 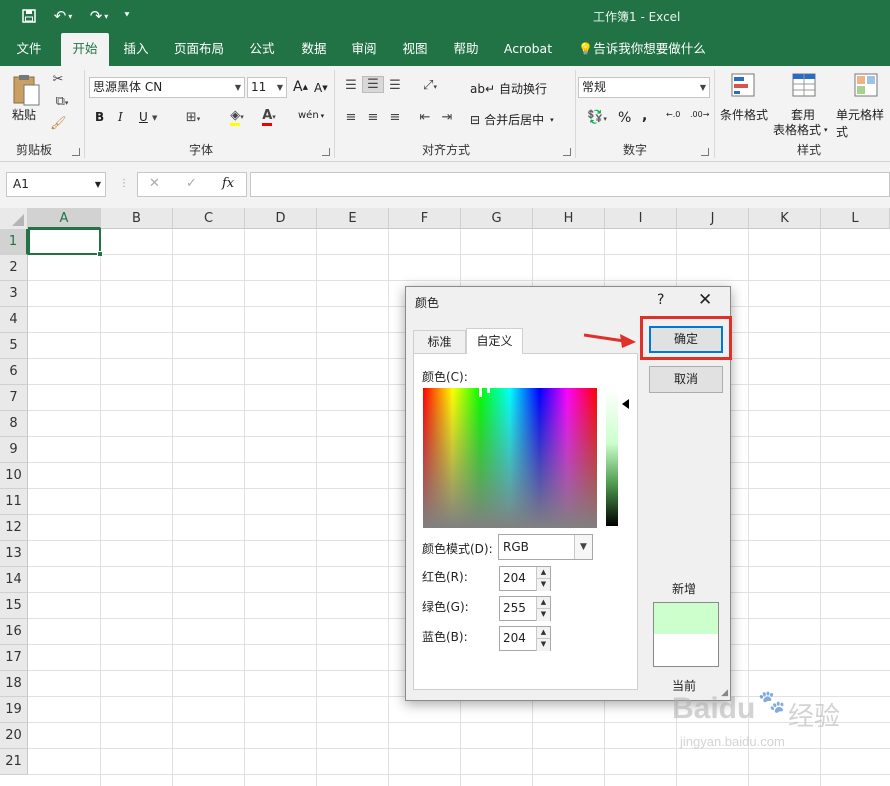 What do you see at coordinates (29, 49) in the screenshot?
I see `tab-file: 文件` at bounding box center [29, 49].